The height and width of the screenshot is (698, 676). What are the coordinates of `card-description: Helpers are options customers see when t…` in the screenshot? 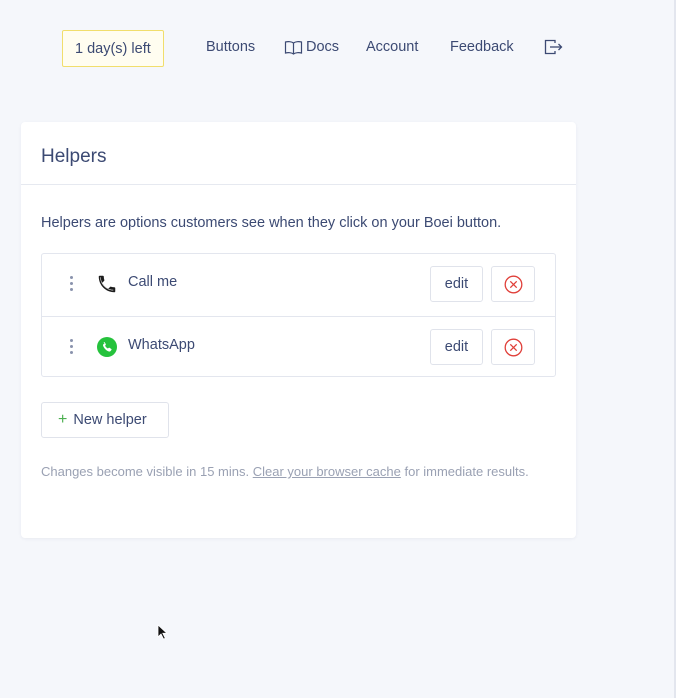 It's located at (271, 223).